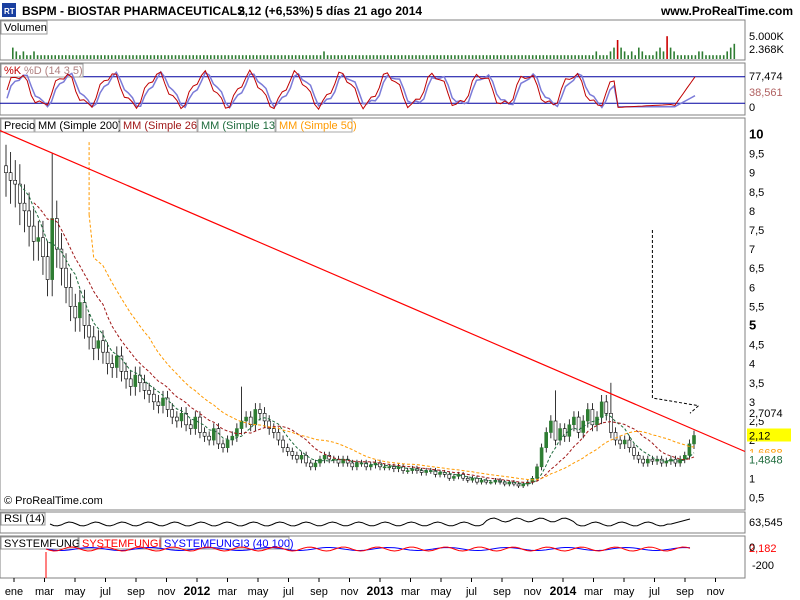 This screenshot has height=600, width=800. Describe the element at coordinates (80, 126) in the screenshot. I see `price-legend-item: MM (Simple 200)` at that location.